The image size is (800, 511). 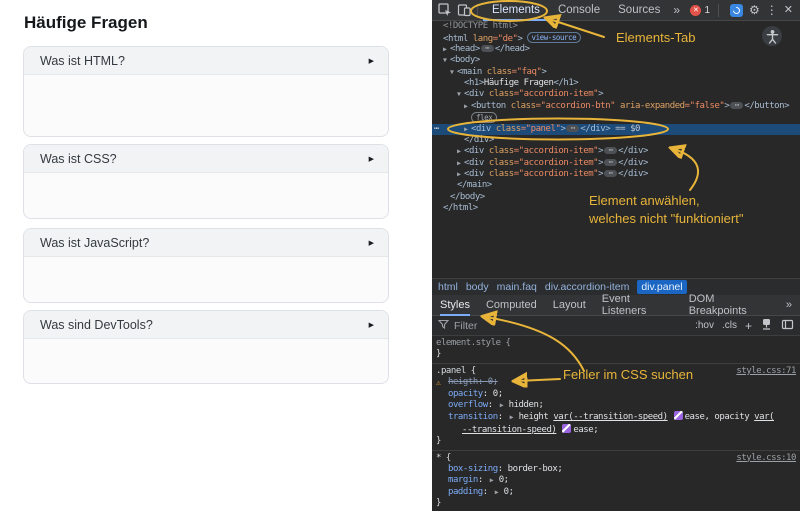 I want to click on breadcrumb-item: div.accordion-item, so click(x=587, y=287).